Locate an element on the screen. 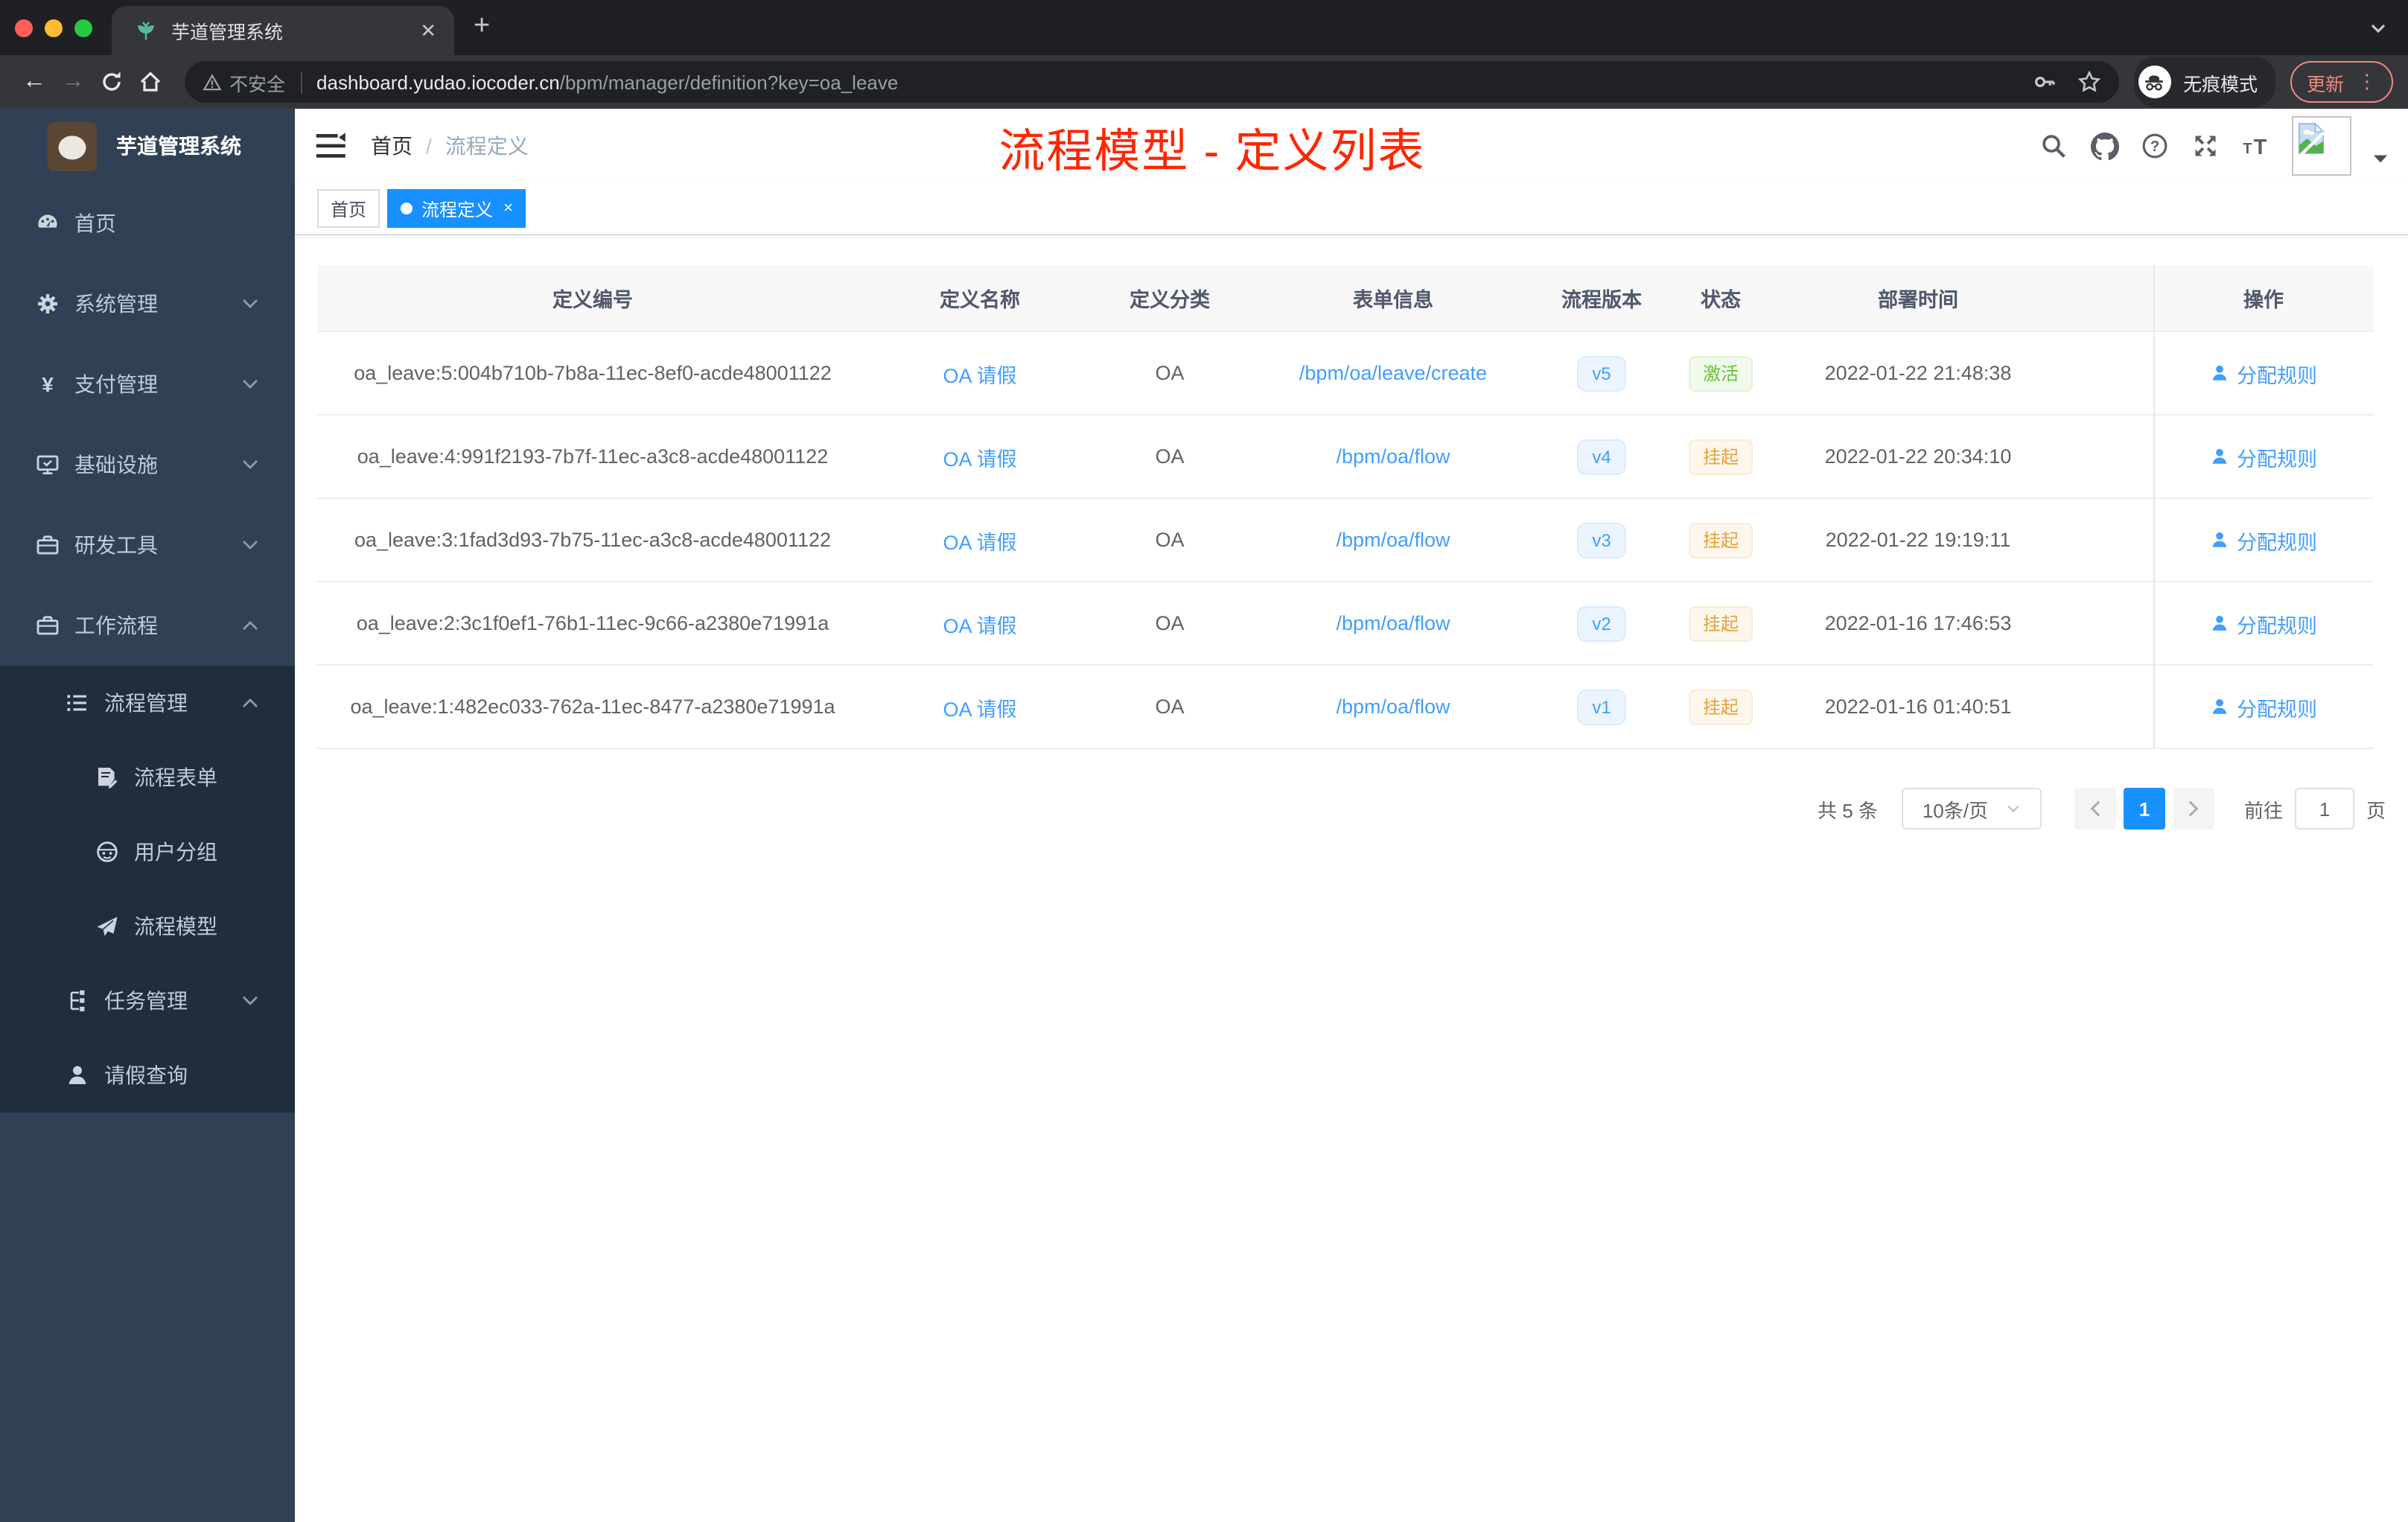  bookmark-star-icon is located at coordinates (2089, 82).